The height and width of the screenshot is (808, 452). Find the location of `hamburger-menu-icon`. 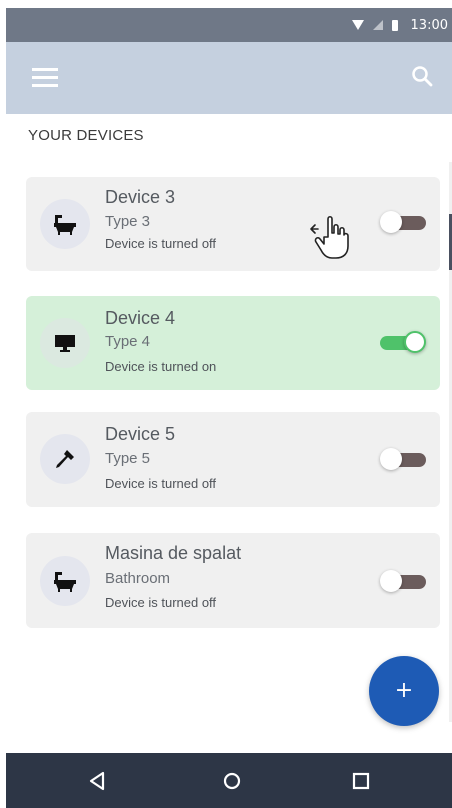

hamburger-menu-icon is located at coordinates (45, 78).